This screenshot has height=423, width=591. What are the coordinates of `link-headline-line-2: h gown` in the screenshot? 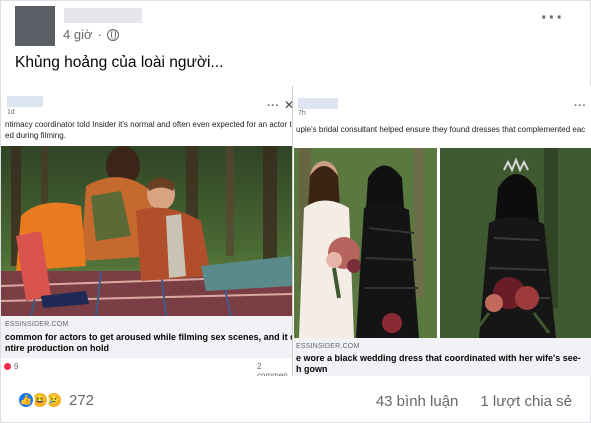 It's located at (312, 369).